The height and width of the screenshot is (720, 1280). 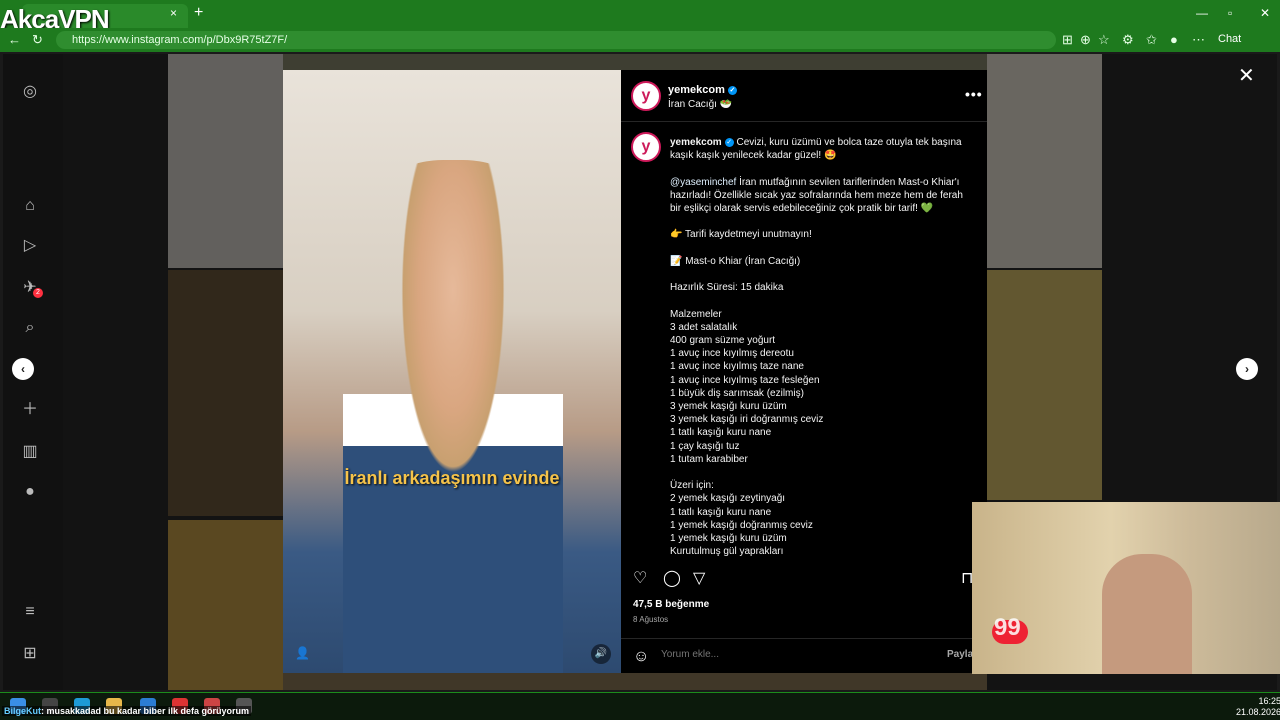 What do you see at coordinates (1202, 13) in the screenshot?
I see `minimize-button: —` at bounding box center [1202, 13].